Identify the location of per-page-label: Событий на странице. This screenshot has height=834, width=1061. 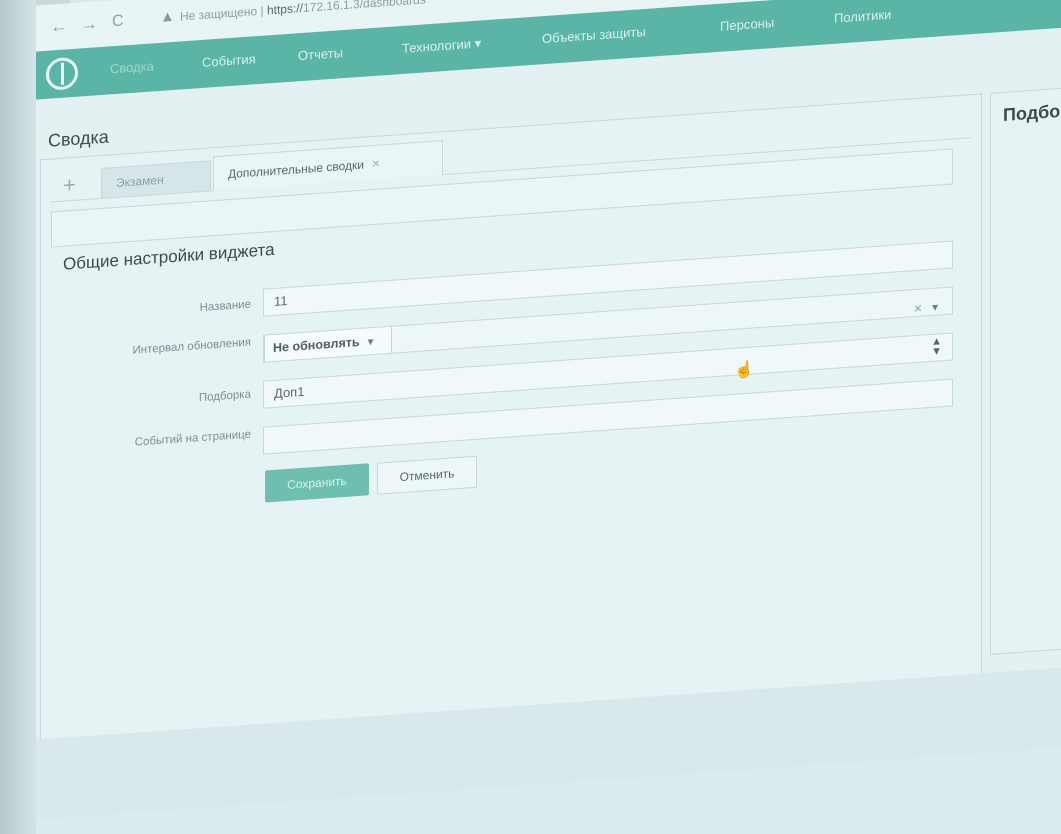
(192, 438).